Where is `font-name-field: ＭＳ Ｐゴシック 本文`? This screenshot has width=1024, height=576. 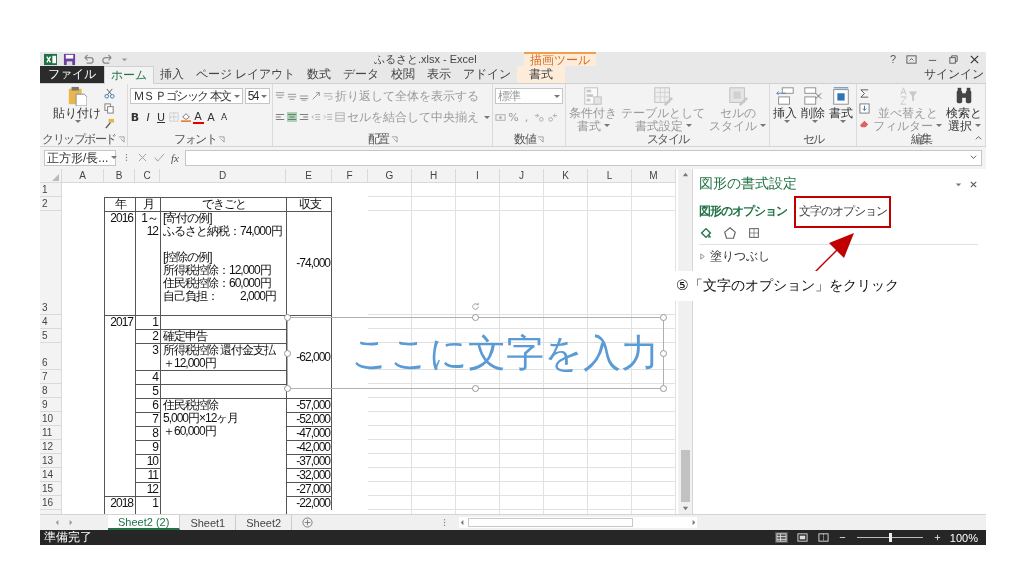 font-name-field: ＭＳ Ｐゴシック 本文 is located at coordinates (186, 96).